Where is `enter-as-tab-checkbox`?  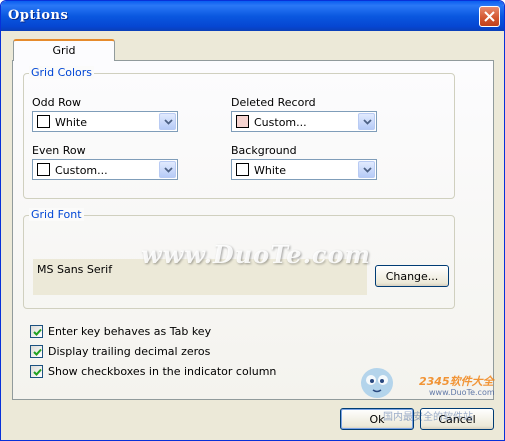
enter-as-tab-checkbox is located at coordinates (36, 331).